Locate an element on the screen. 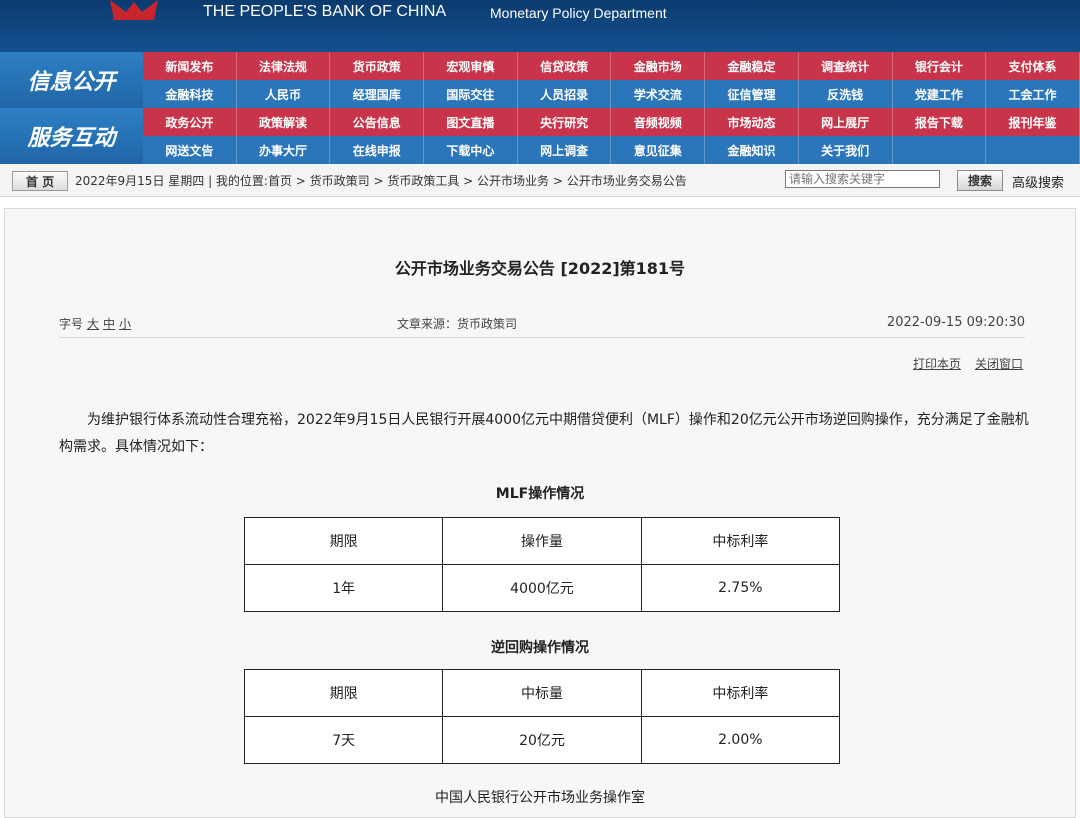 This screenshot has height=818, width=1080. reverse-repo-table-caption: 逆回购操作情况 is located at coordinates (540, 648).